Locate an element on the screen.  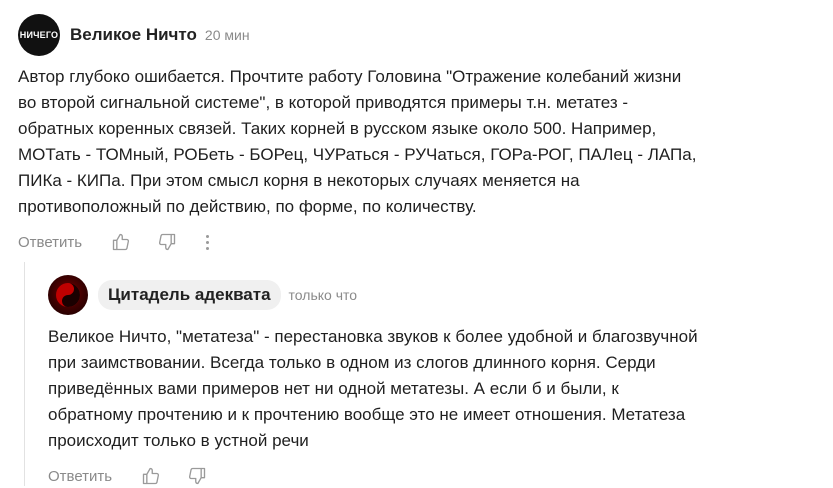
author-name: Великое Ничто is located at coordinates (133, 35).